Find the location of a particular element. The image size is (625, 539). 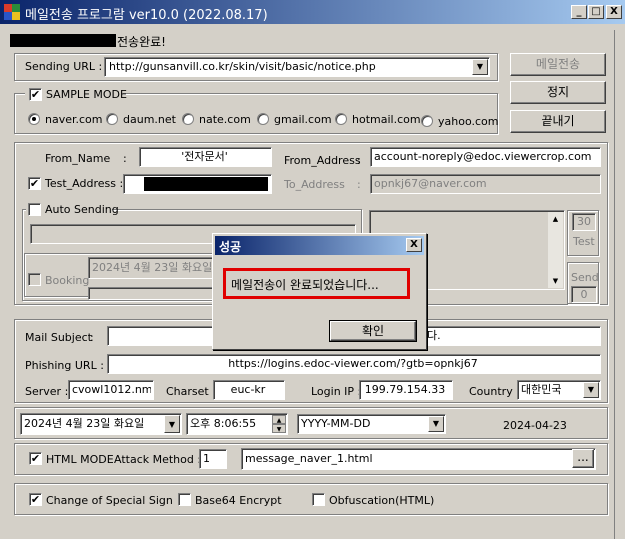

booking-date-picker: 2024년 4월 23일 화요일 is located at coordinates (154, 268).